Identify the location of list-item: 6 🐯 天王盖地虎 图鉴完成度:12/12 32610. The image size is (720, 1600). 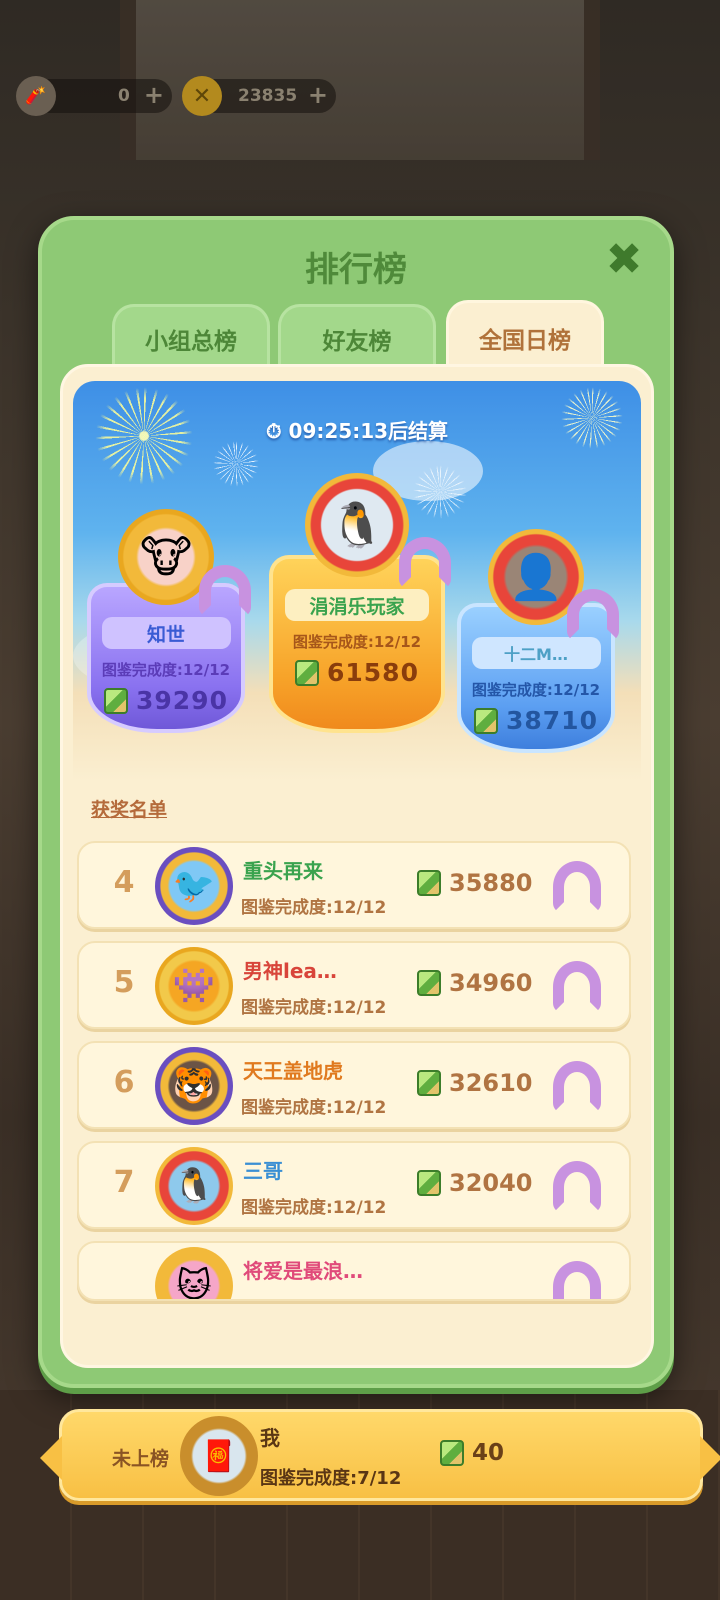
(354, 1085).